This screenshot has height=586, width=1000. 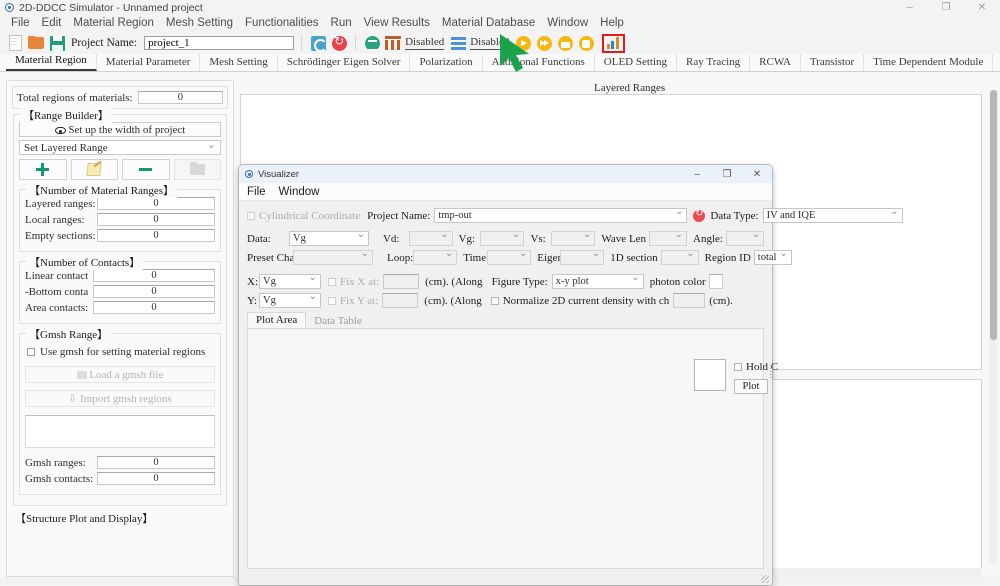 What do you see at coordinates (505, 174) in the screenshot?
I see `visualizer-titlebar: Visualizer – ❐ ✕` at bounding box center [505, 174].